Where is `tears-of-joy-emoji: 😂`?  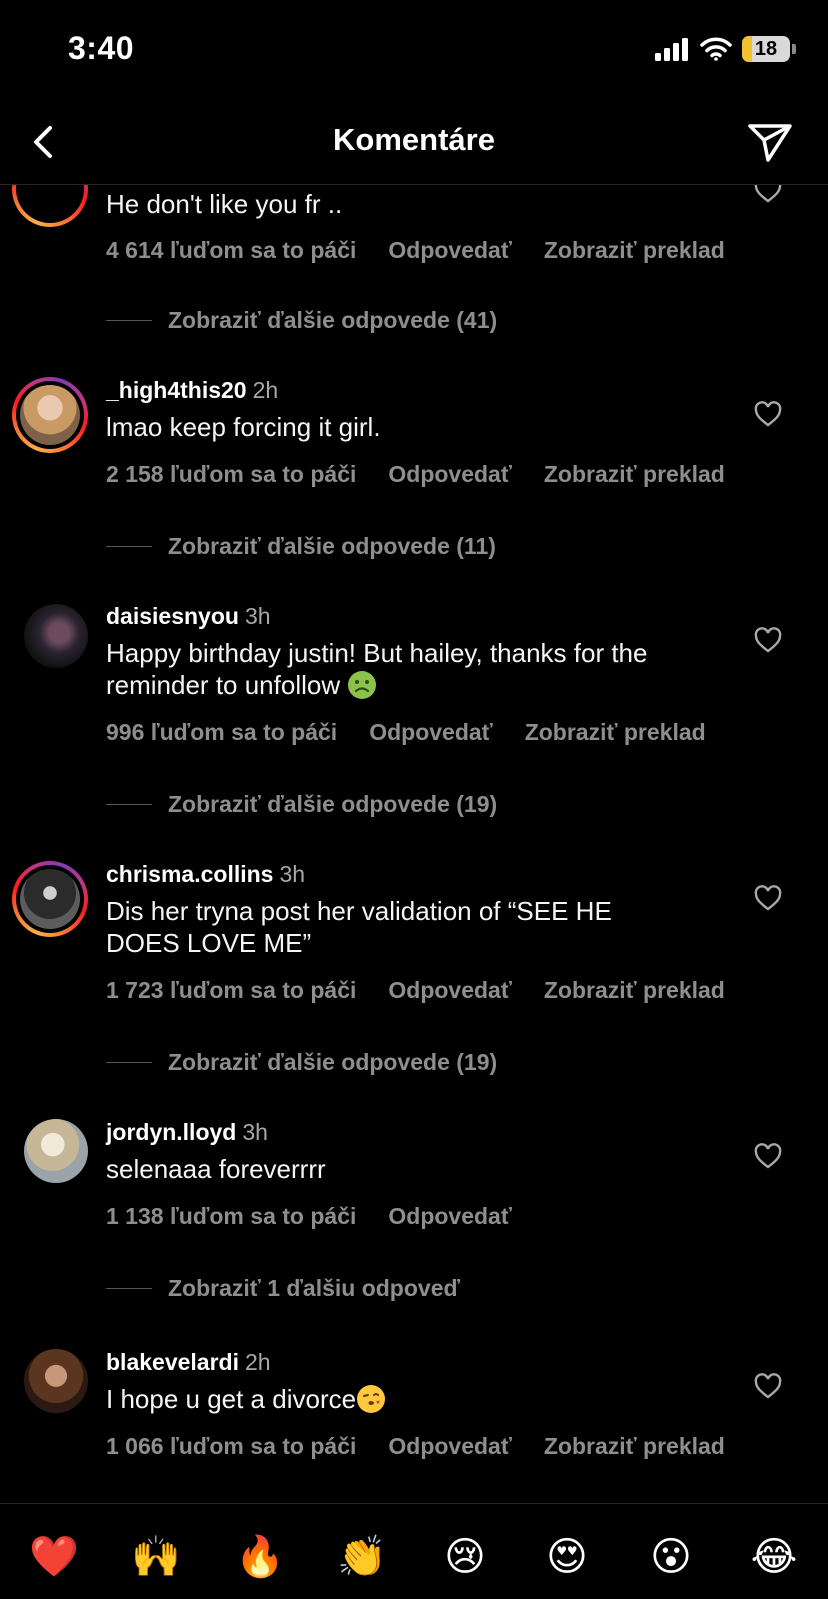 tears-of-joy-emoji: 😂 is located at coordinates (774, 1557).